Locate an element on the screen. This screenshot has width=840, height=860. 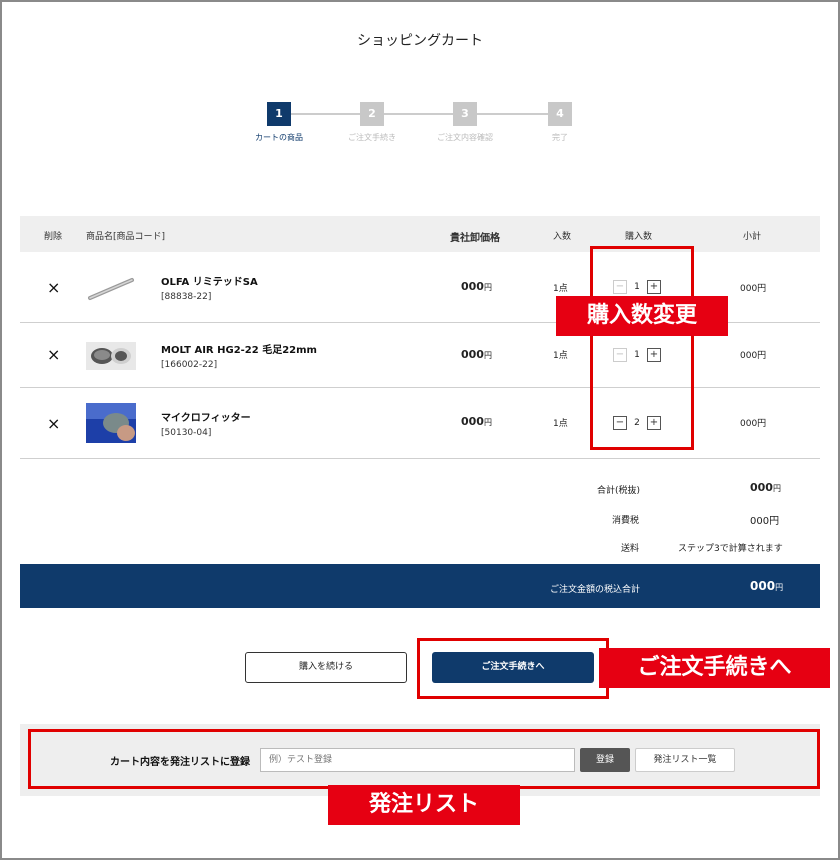
tax-value: 000円 is located at coordinates (765, 521).